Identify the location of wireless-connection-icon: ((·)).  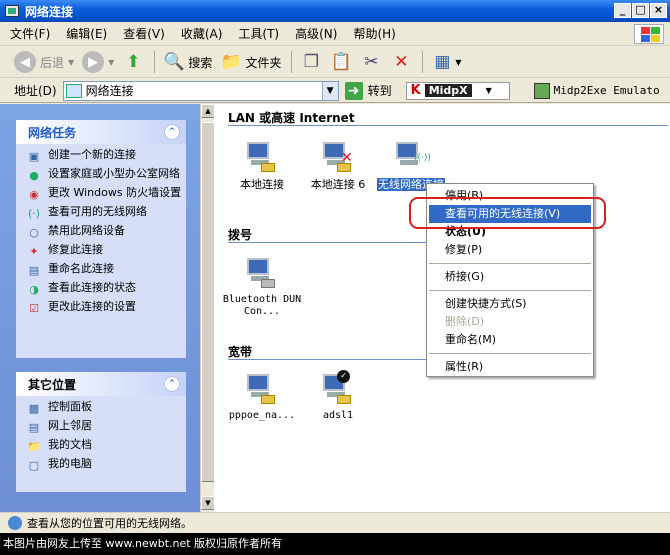
(412, 157).